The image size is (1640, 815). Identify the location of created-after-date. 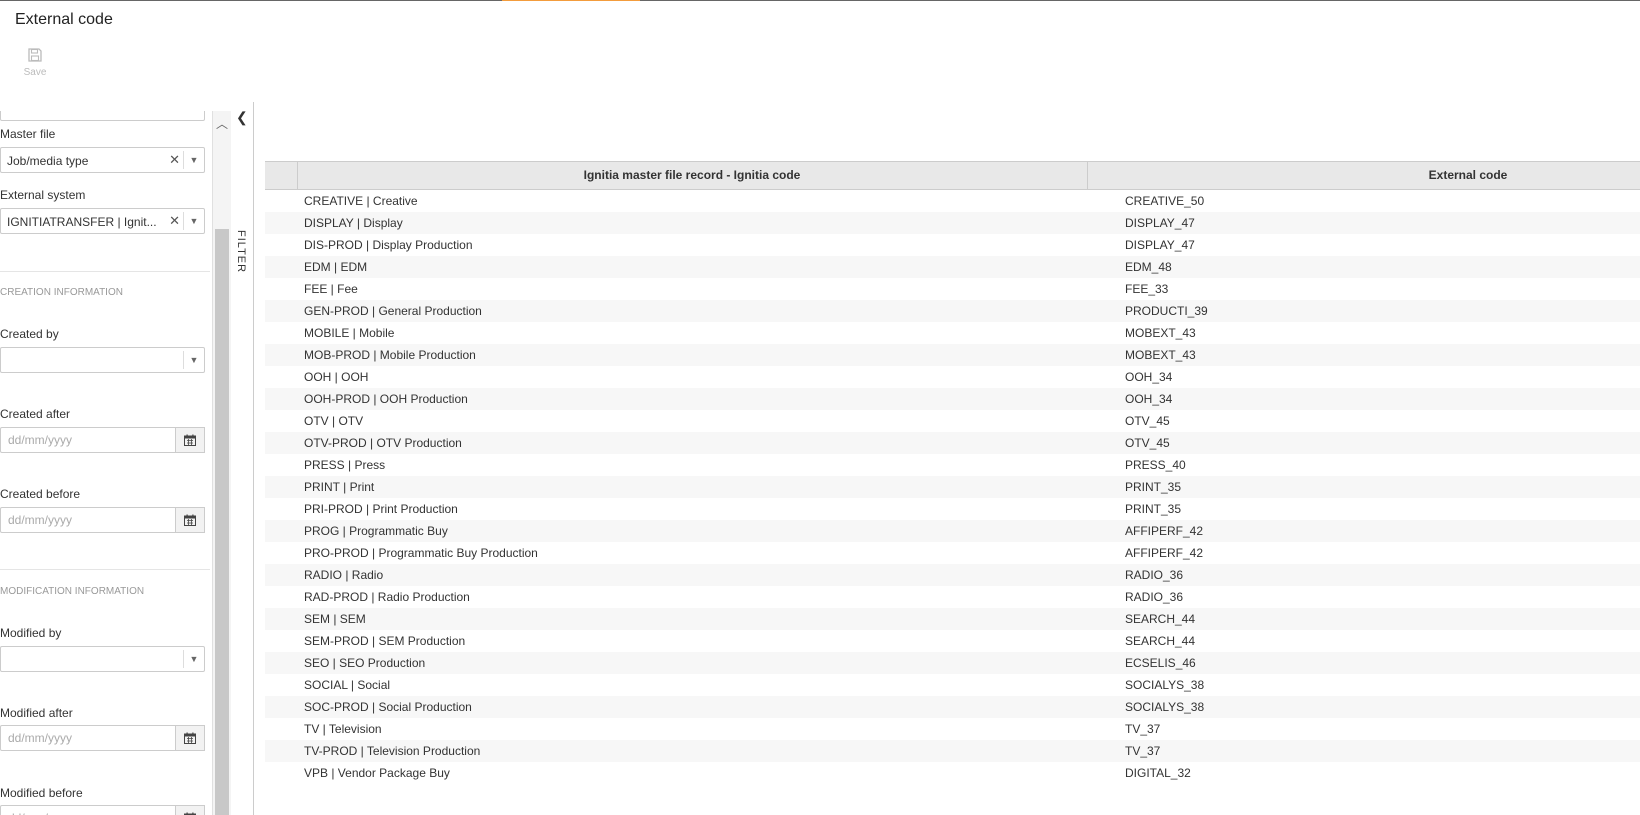
(102, 440).